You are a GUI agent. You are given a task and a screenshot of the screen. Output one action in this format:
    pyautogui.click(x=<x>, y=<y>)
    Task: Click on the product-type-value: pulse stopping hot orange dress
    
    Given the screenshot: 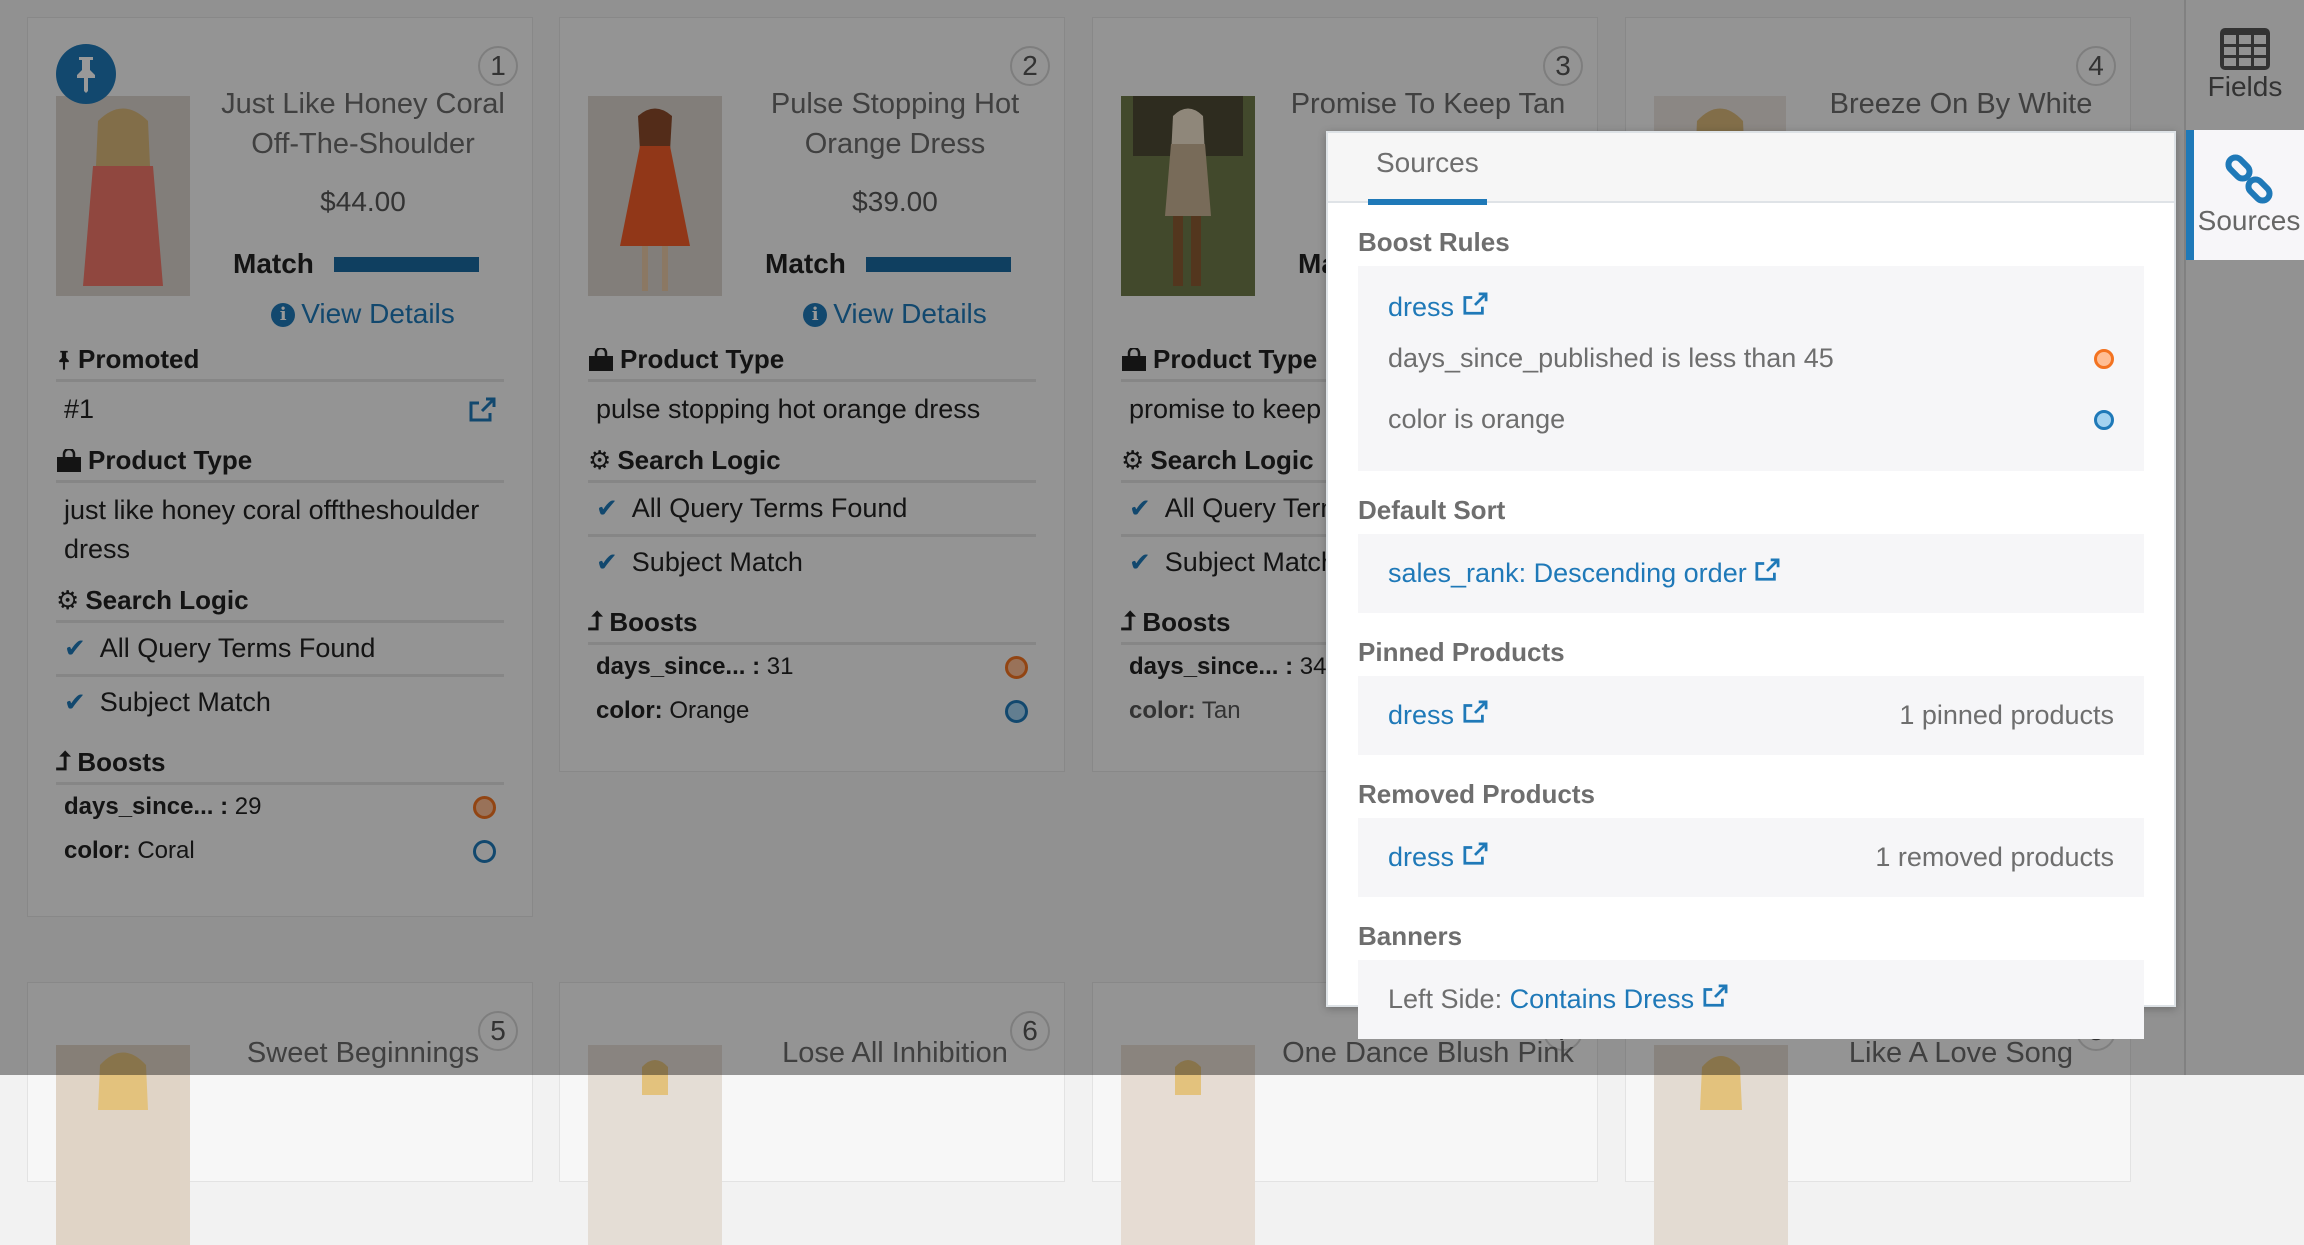 What is the action you would take?
    pyautogui.click(x=788, y=409)
    